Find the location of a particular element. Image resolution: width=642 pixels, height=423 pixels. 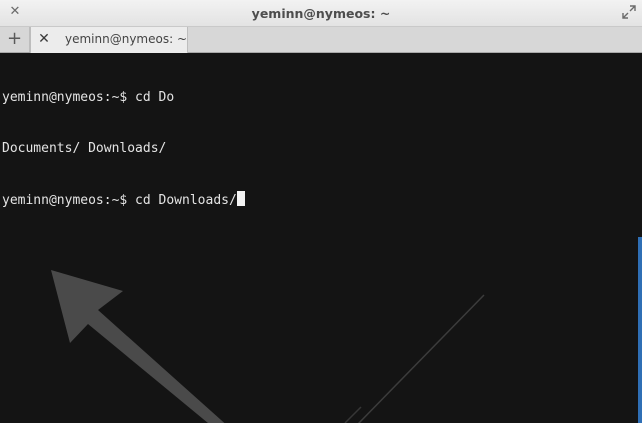

terminal-line-text: yeminn@nymeos:~$ cd Downloads/ is located at coordinates (119, 200).